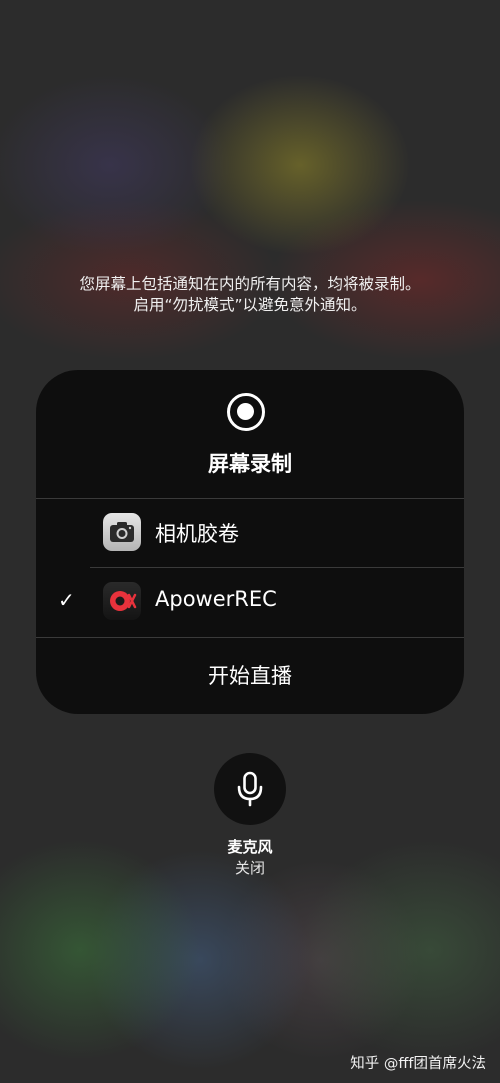  I want to click on microphone-toggle-button, so click(250, 789).